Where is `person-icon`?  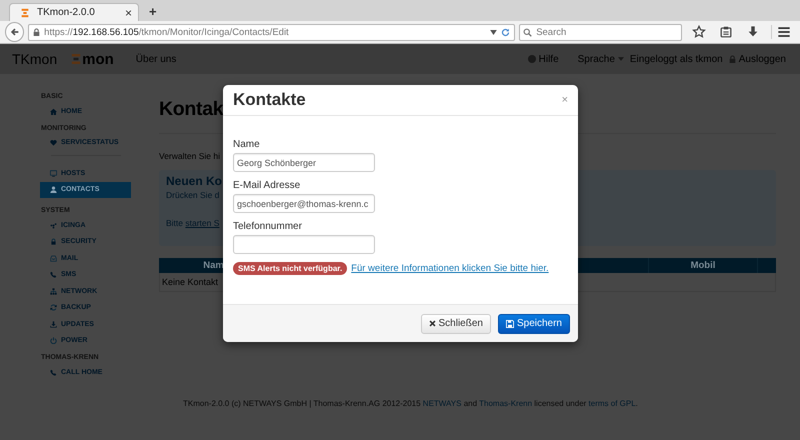 person-icon is located at coordinates (53, 190).